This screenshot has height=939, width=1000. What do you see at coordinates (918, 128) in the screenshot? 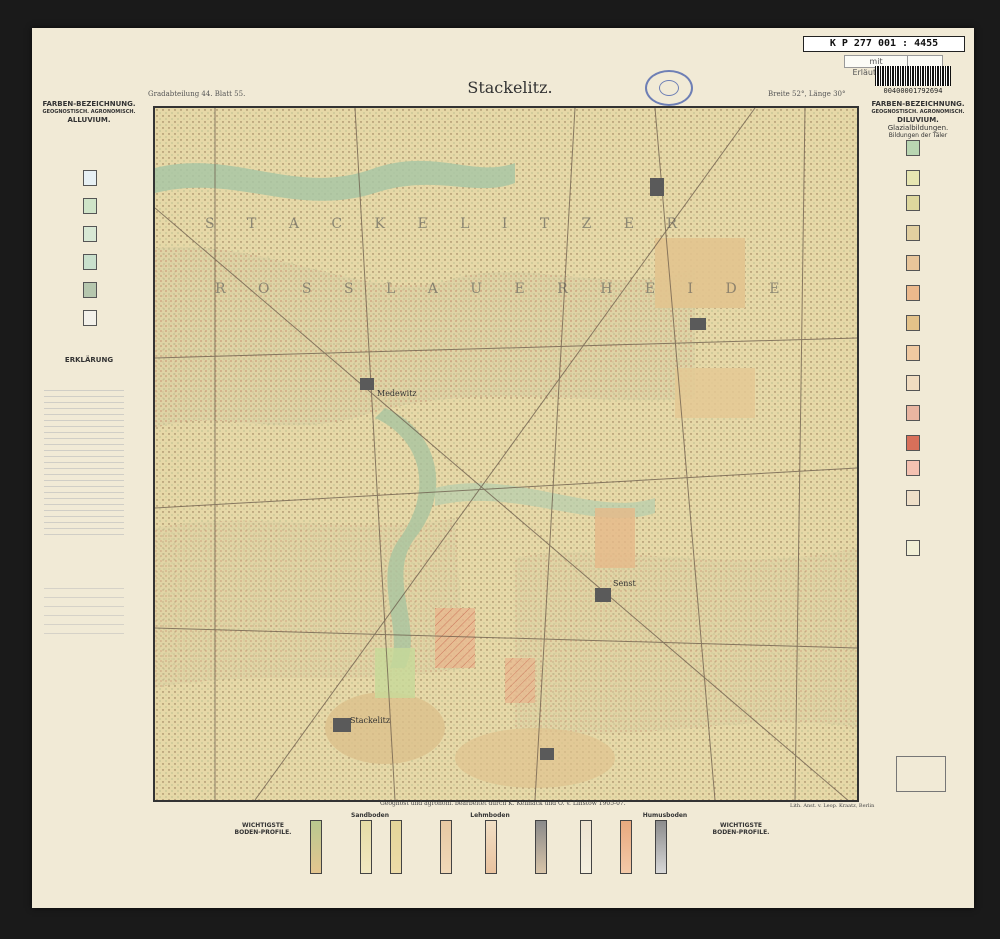
I see `legend-right-section2: Glazialbildungen.` at bounding box center [918, 128].